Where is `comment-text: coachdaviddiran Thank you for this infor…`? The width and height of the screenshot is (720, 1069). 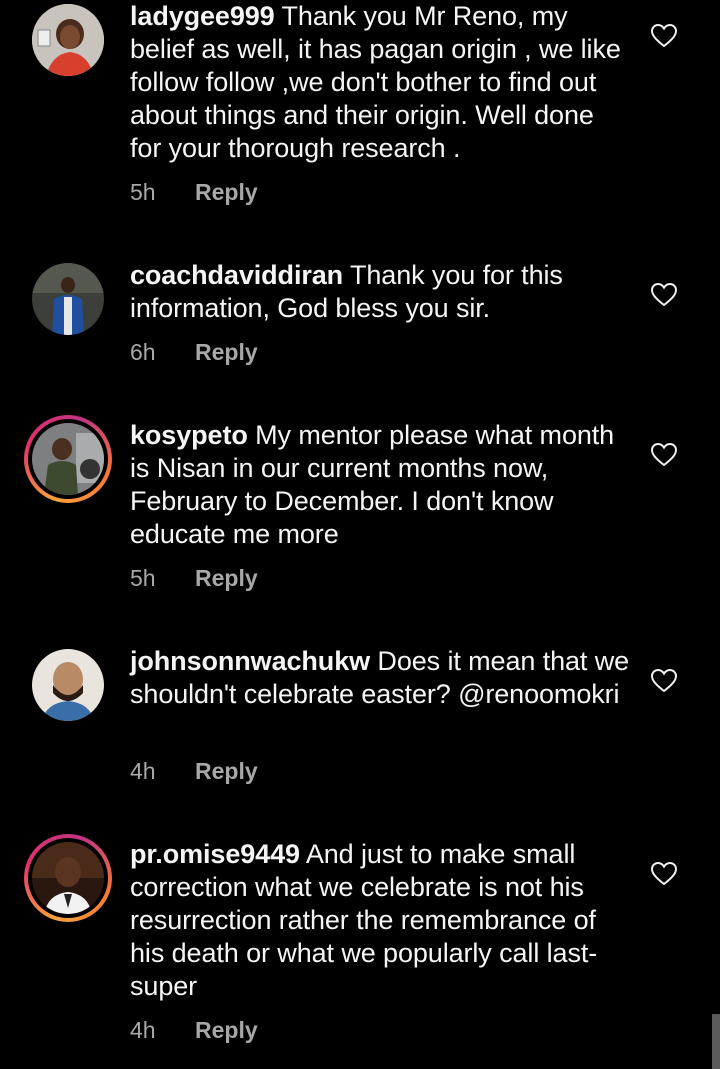 comment-text: coachdaviddiran Thank you for this infor… is located at coordinates (380, 292).